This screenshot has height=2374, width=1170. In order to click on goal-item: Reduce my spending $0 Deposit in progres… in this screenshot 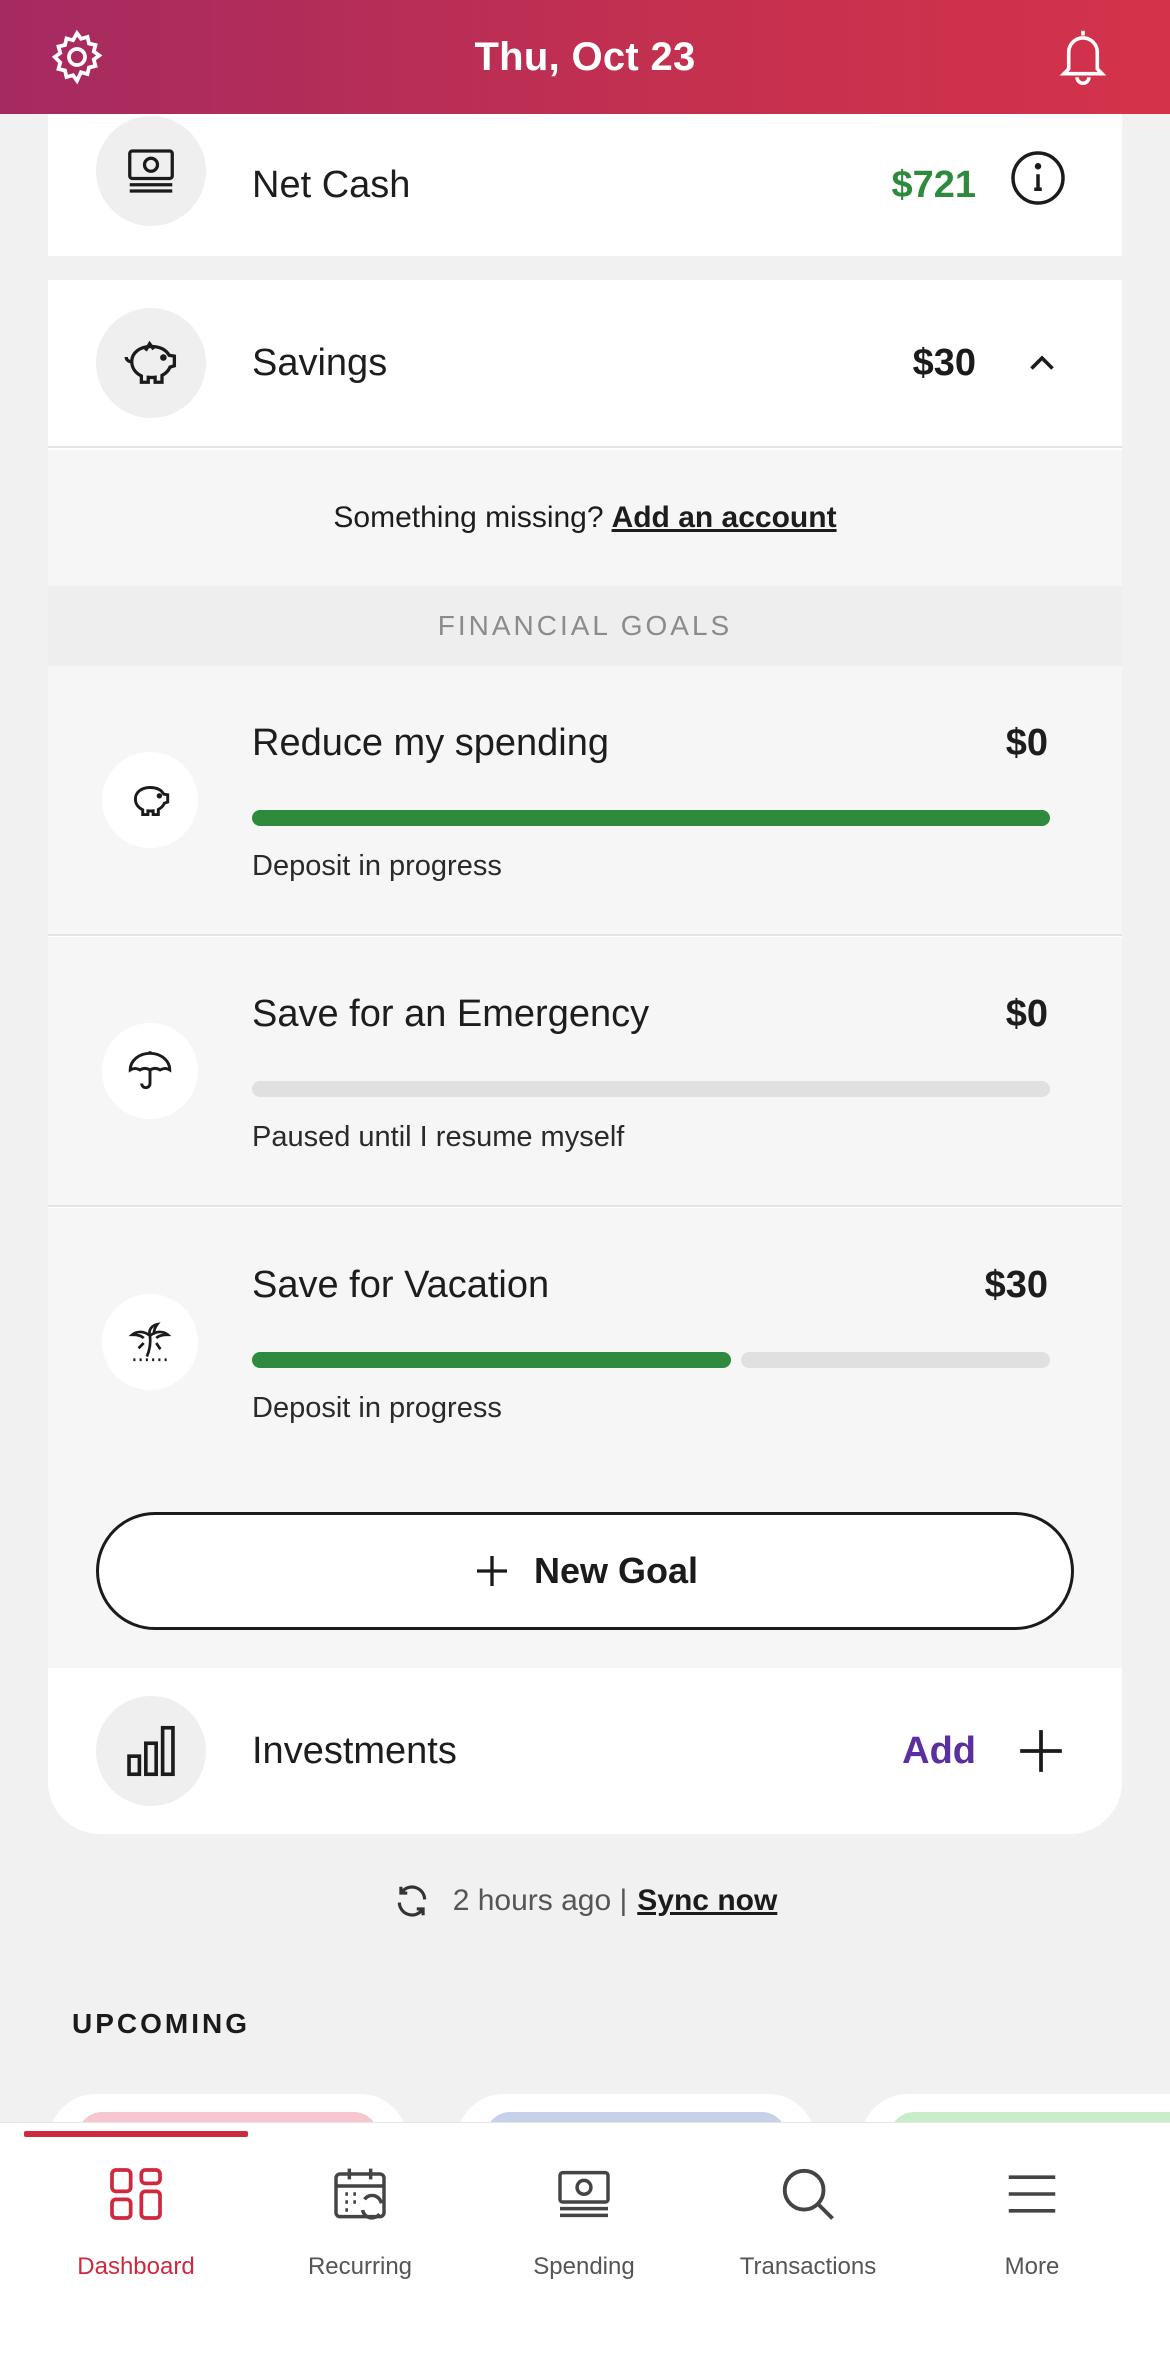, I will do `click(585, 801)`.